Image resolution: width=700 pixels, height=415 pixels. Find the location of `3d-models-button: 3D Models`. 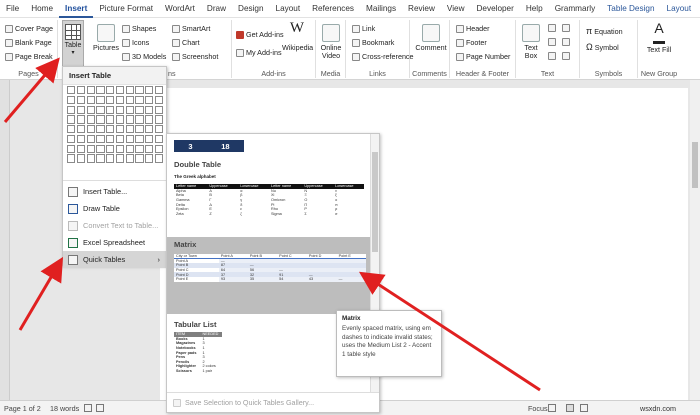

3d-models-button: 3D Models is located at coordinates (144, 56).